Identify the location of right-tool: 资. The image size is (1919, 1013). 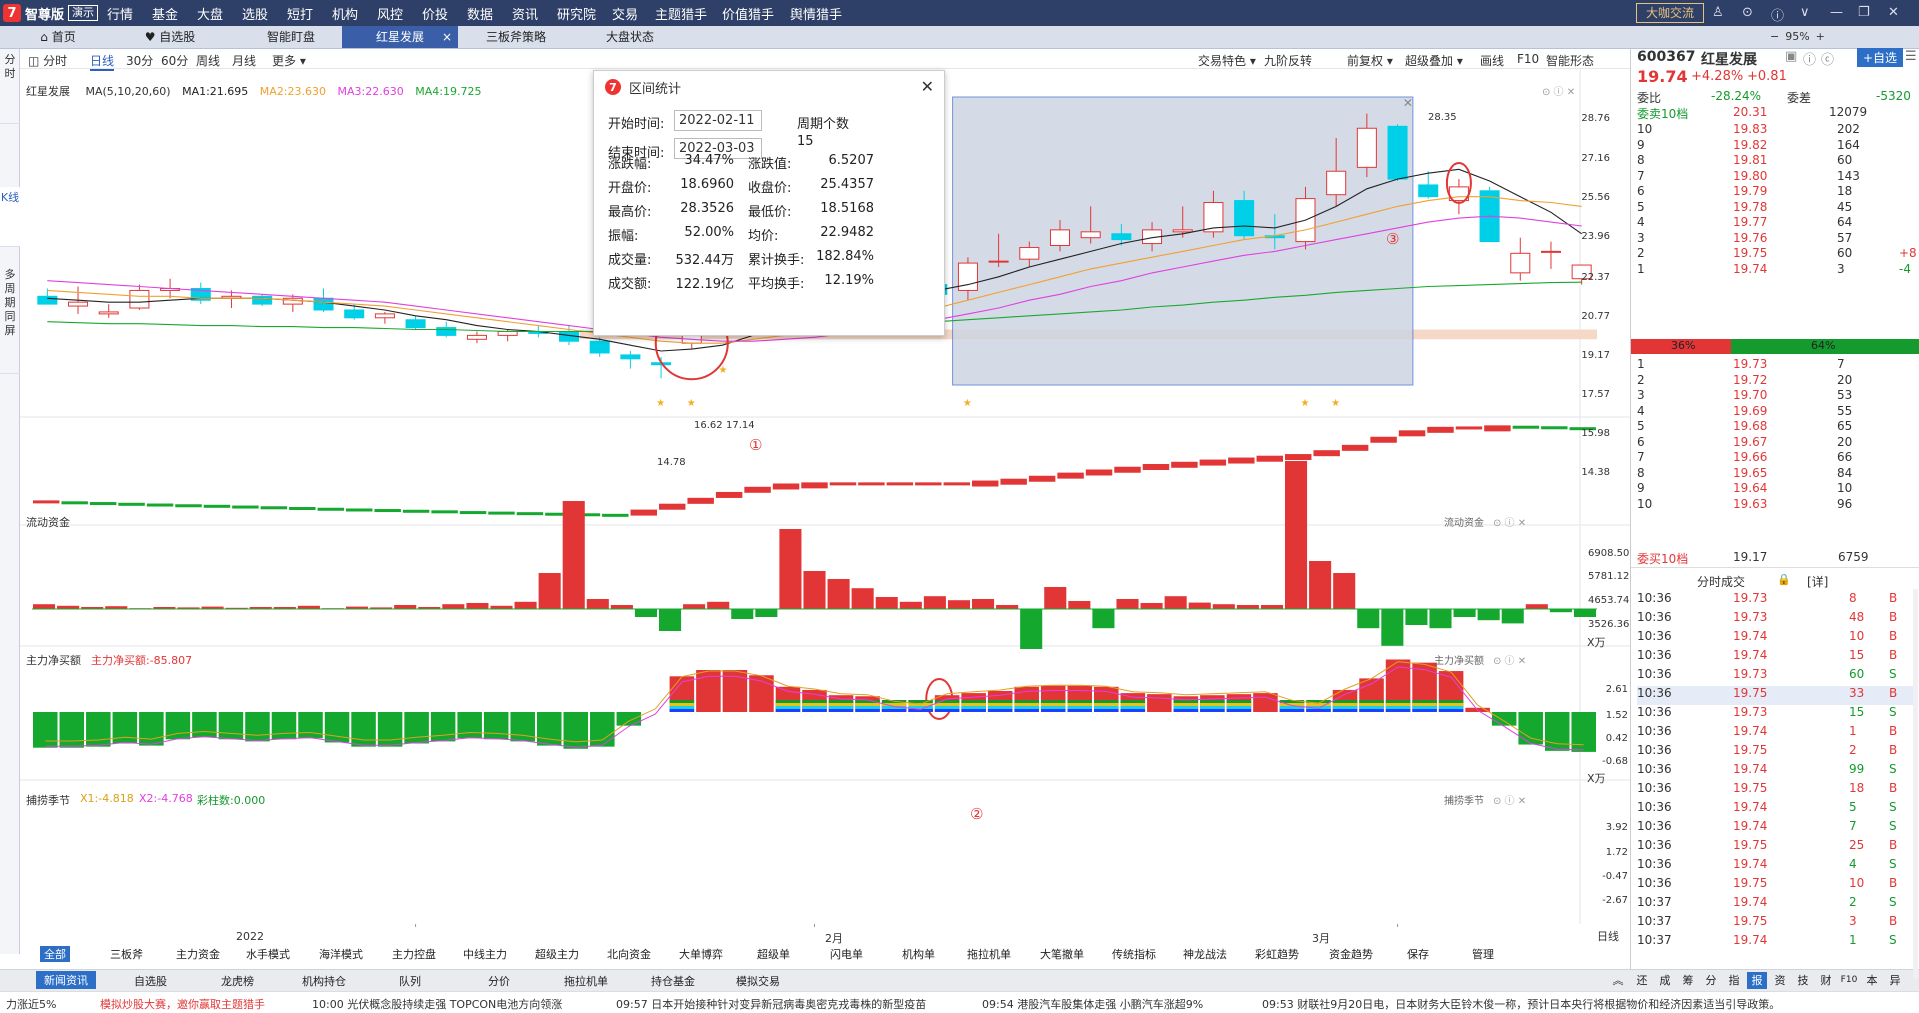
(1780, 980).